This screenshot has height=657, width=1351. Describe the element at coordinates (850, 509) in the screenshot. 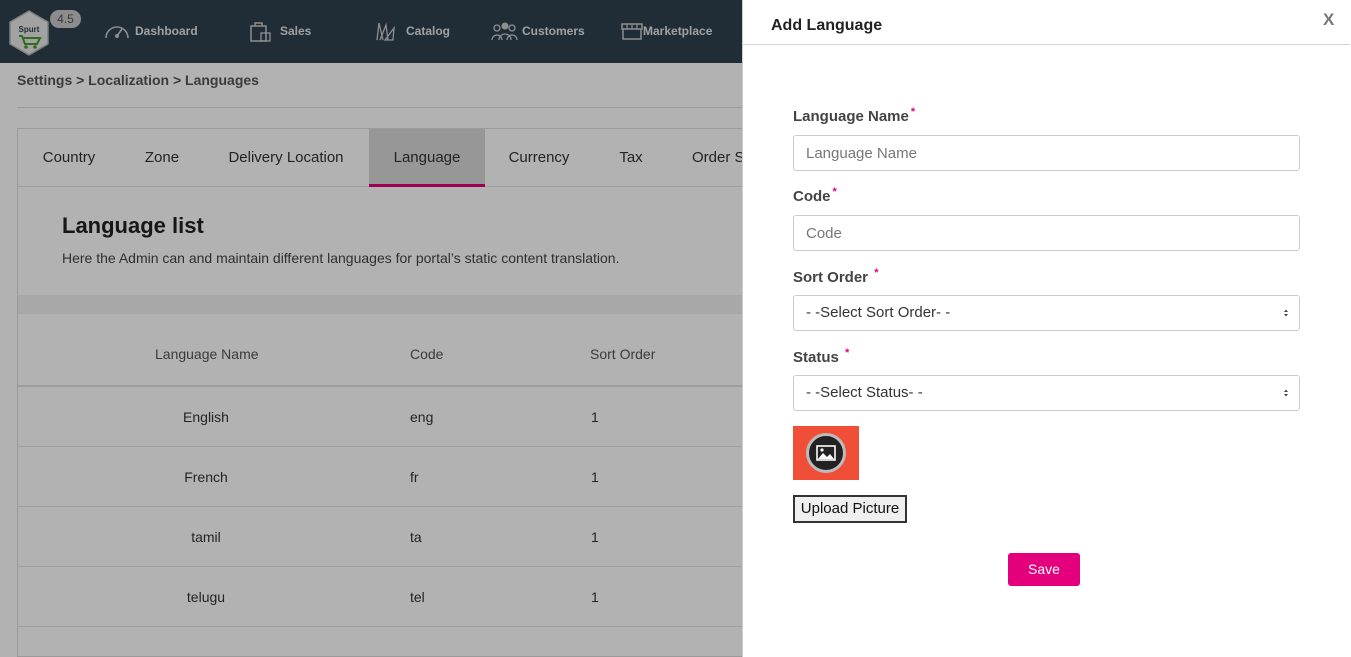

I see `upload-picture-button: Upload Picture` at that location.